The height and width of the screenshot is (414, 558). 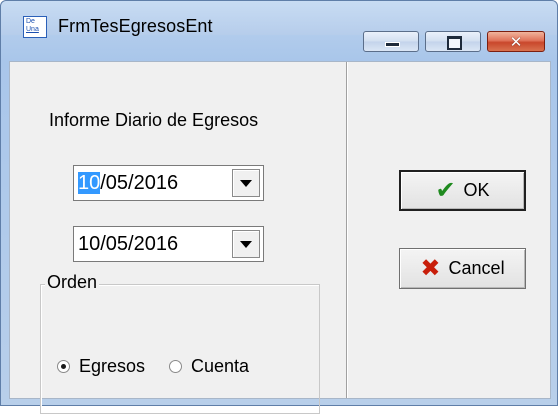 What do you see at coordinates (220, 366) in the screenshot?
I see `radio-cuenta-label: Cuenta` at bounding box center [220, 366].